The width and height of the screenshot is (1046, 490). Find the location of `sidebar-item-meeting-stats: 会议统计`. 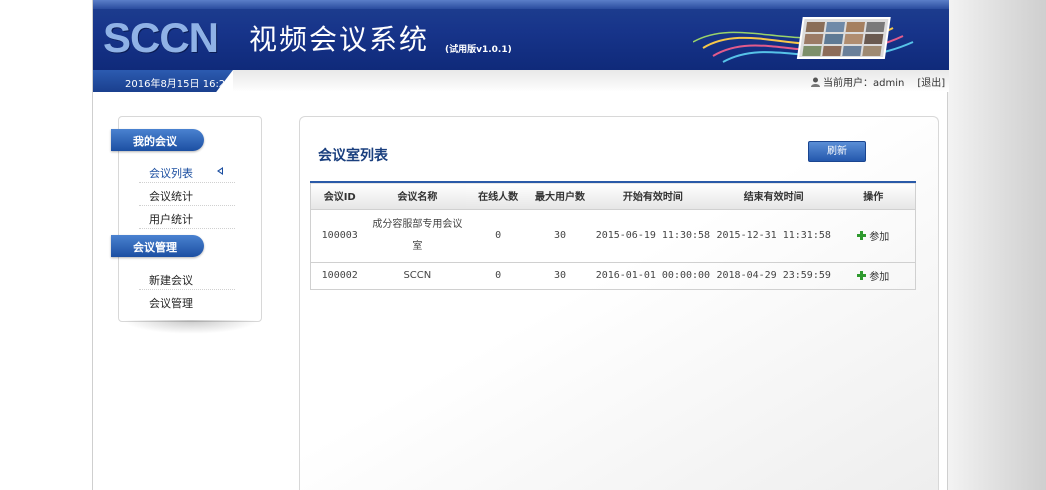

sidebar-item-meeting-stats: 会议统计 is located at coordinates (187, 195).